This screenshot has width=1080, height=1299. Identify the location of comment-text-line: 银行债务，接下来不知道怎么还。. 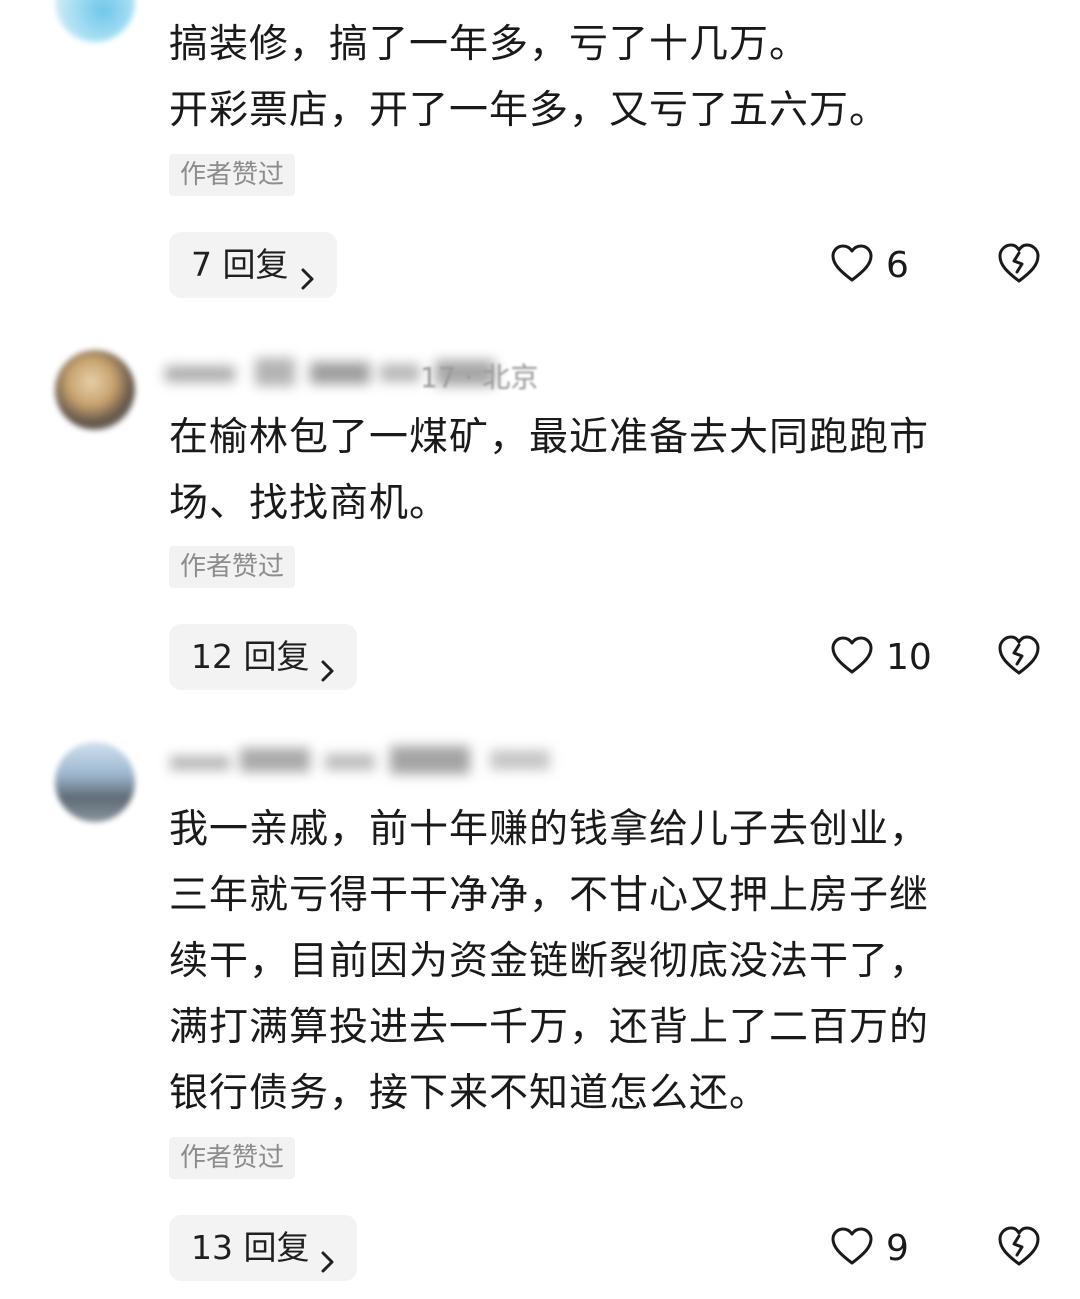
(469, 1093).